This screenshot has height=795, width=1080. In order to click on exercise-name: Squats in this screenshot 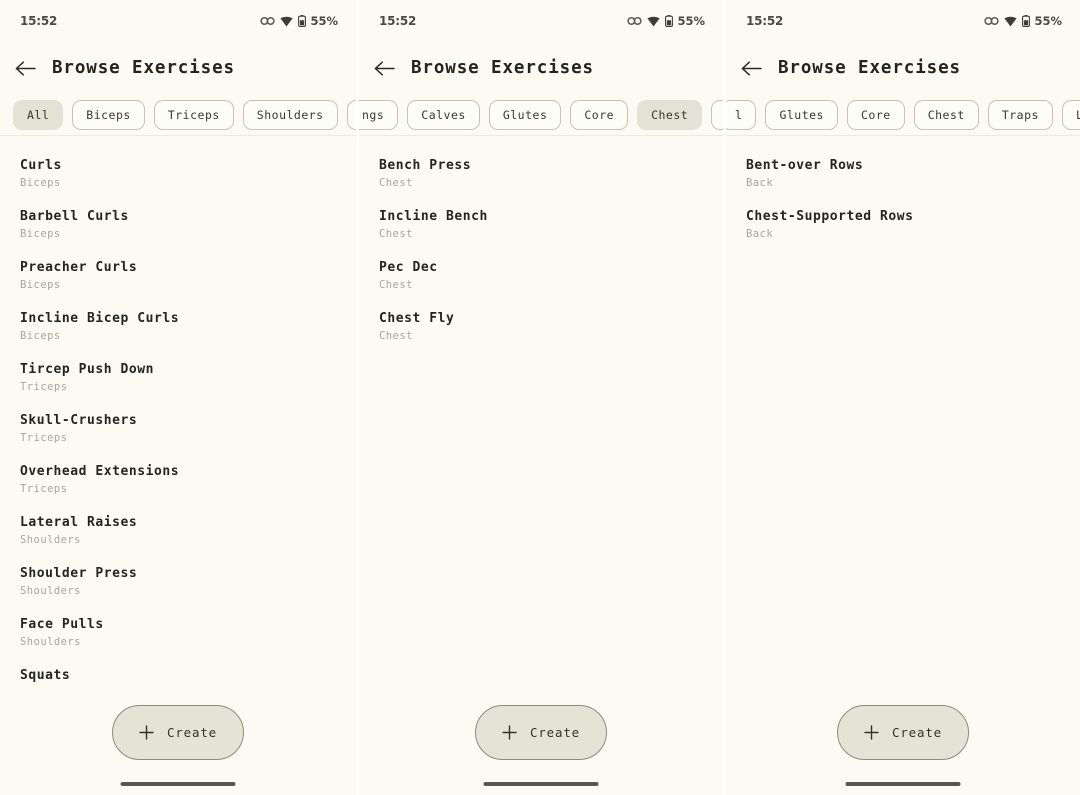, I will do `click(45, 675)`.